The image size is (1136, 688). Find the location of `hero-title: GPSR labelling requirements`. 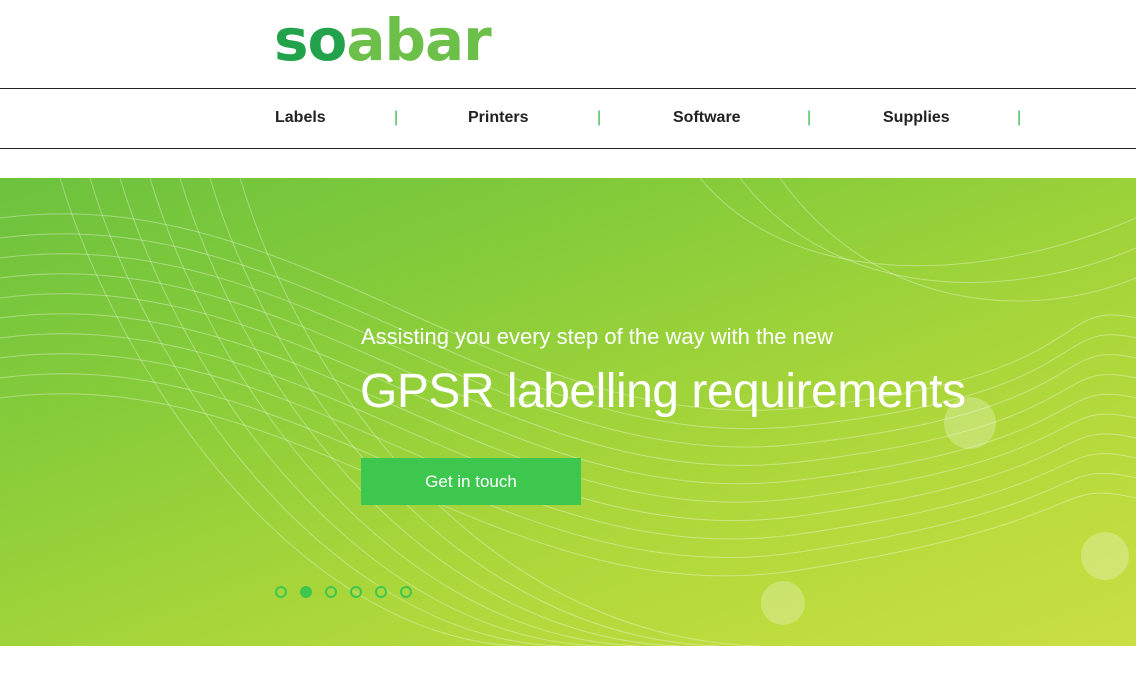

hero-title: GPSR labelling requirements is located at coordinates (663, 391).